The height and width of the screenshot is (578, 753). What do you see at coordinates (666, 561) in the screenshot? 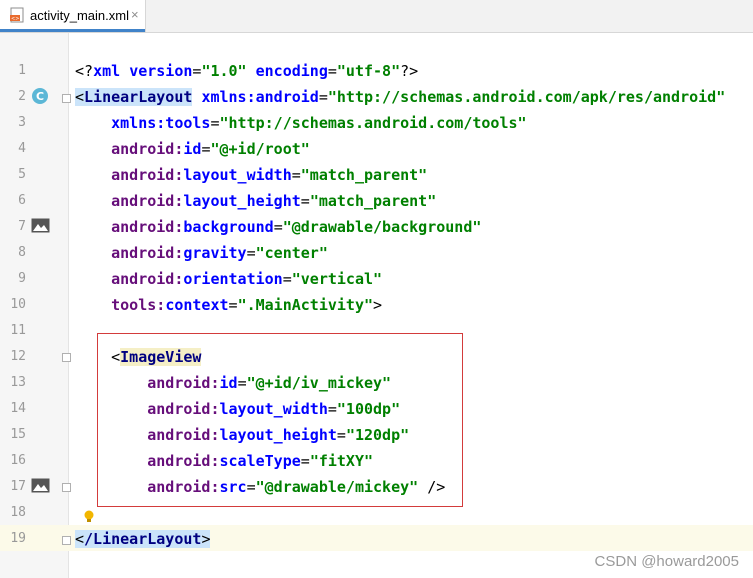
I see `watermark: CSDN @howard2005` at bounding box center [666, 561].